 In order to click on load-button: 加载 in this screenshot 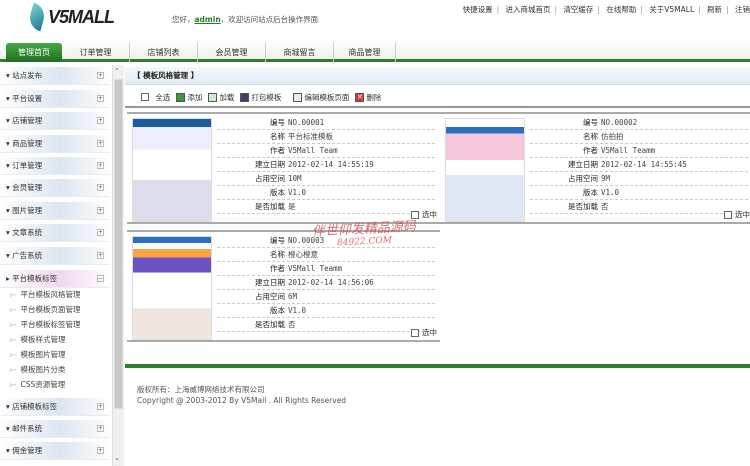, I will do `click(221, 97)`.